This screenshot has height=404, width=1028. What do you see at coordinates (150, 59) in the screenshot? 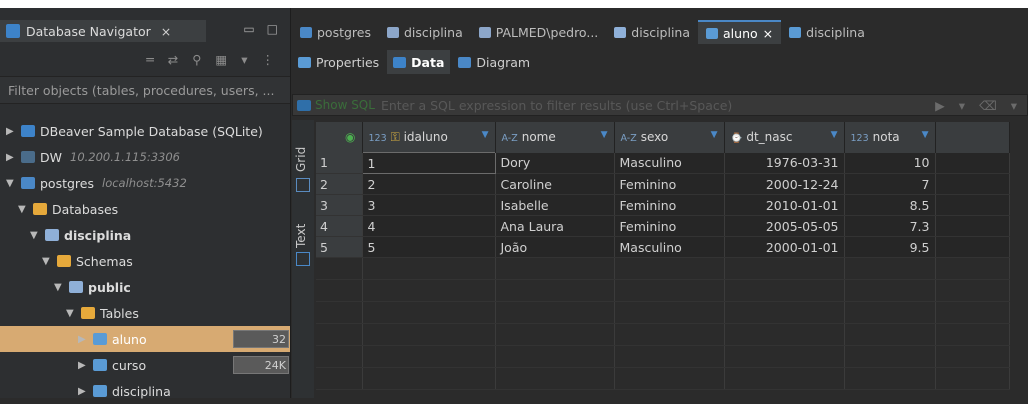
I see `collapse-all-icon: ═` at bounding box center [150, 59].